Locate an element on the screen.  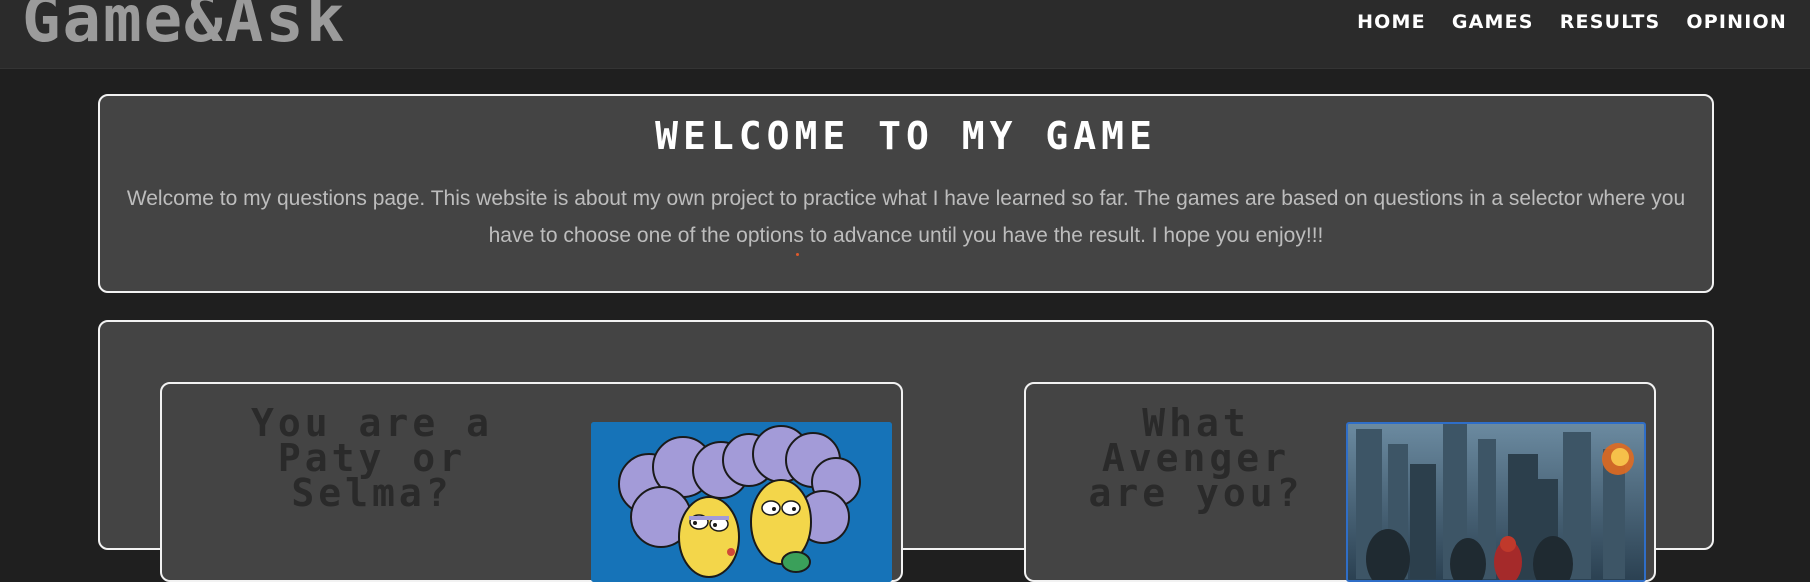
main-nav: HOME GAMES RESULTS OPINION is located at coordinates (1572, 22).